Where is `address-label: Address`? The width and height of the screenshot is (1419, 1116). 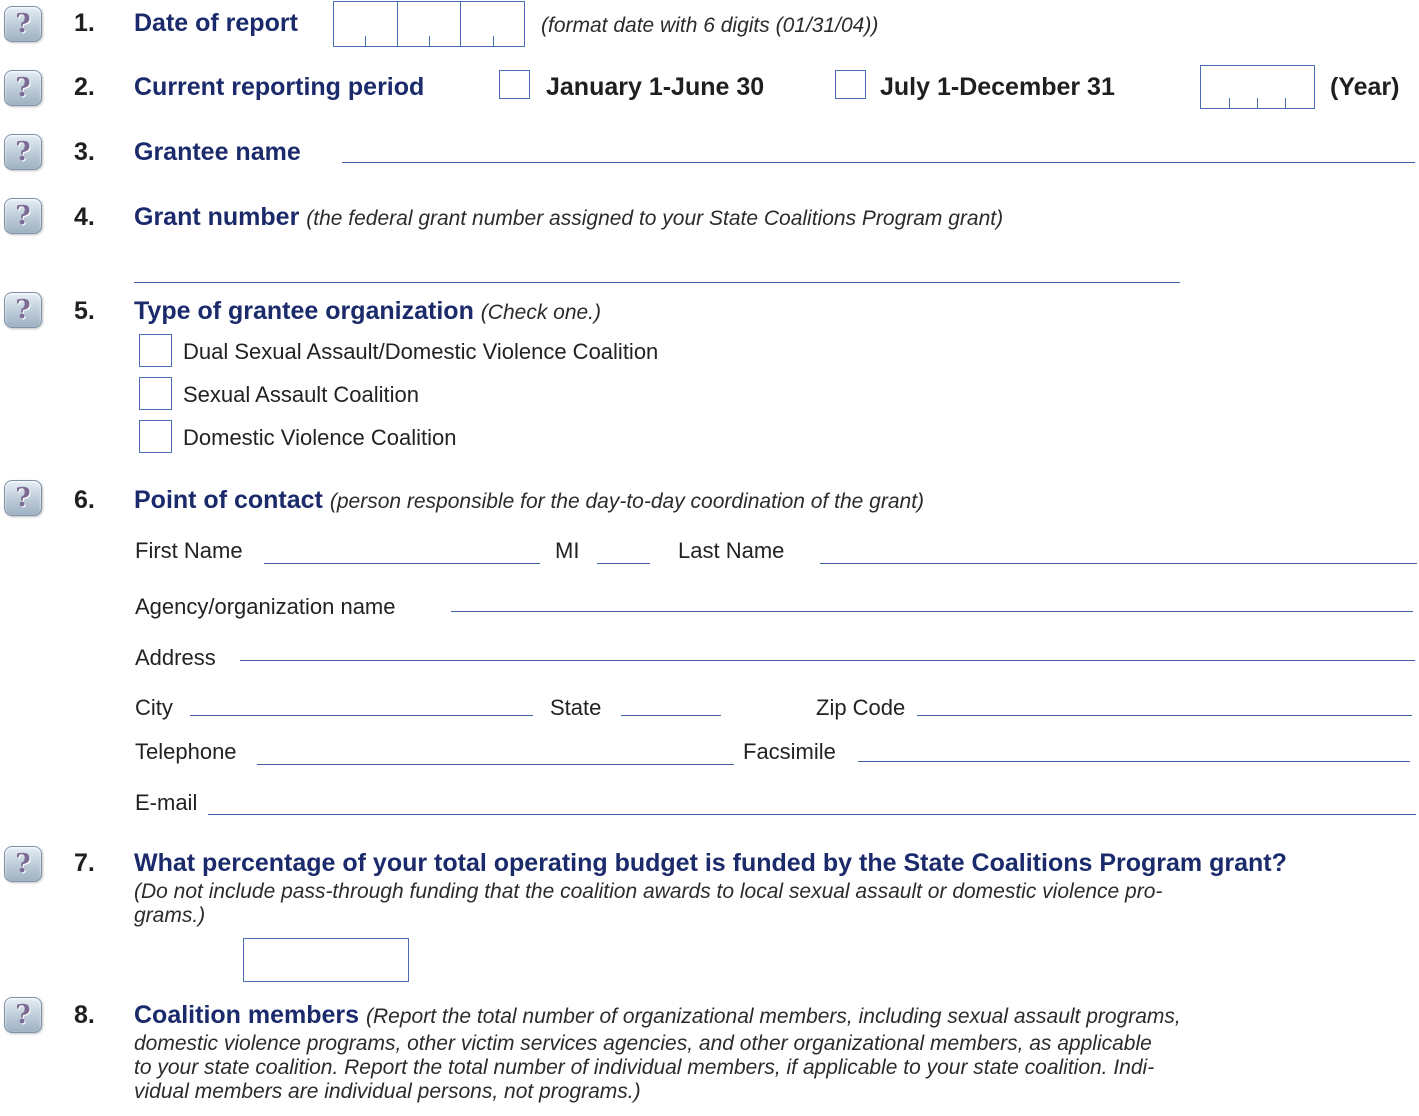 address-label: Address is located at coordinates (175, 657).